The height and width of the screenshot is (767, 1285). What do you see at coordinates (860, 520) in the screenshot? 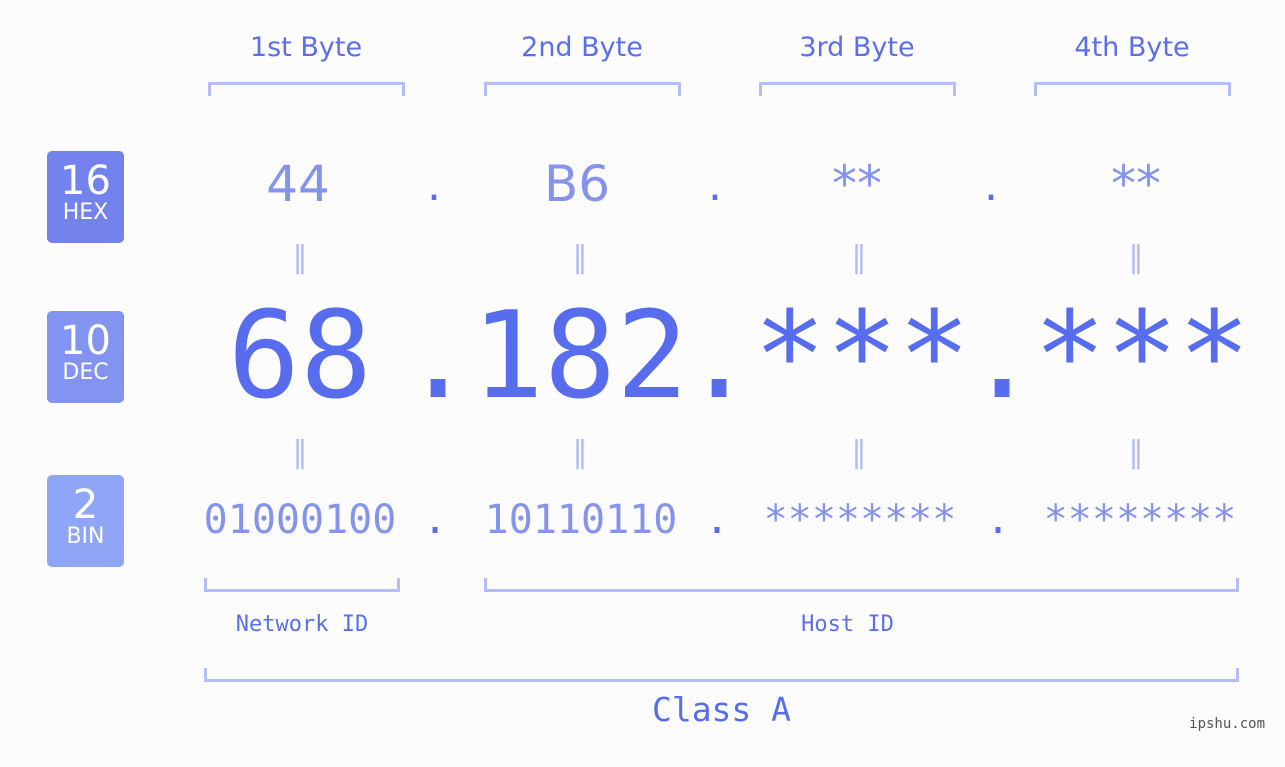
I see `bin-byte-3: ********` at bounding box center [860, 520].